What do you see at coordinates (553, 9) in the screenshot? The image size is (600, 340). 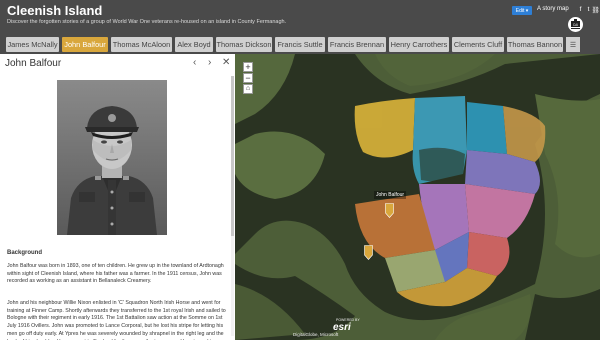 I see `story-map-label: A story map` at bounding box center [553, 9].